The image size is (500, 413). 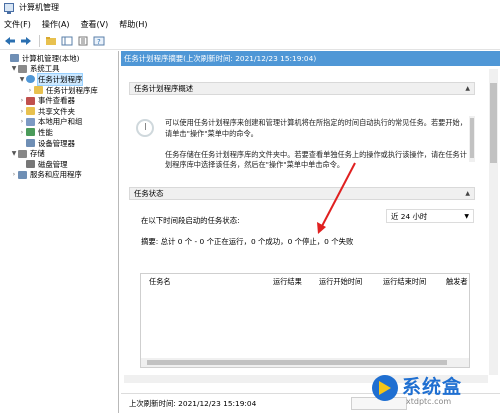 I want to click on watermark-url: xtdptc.com, so click(x=429, y=401).